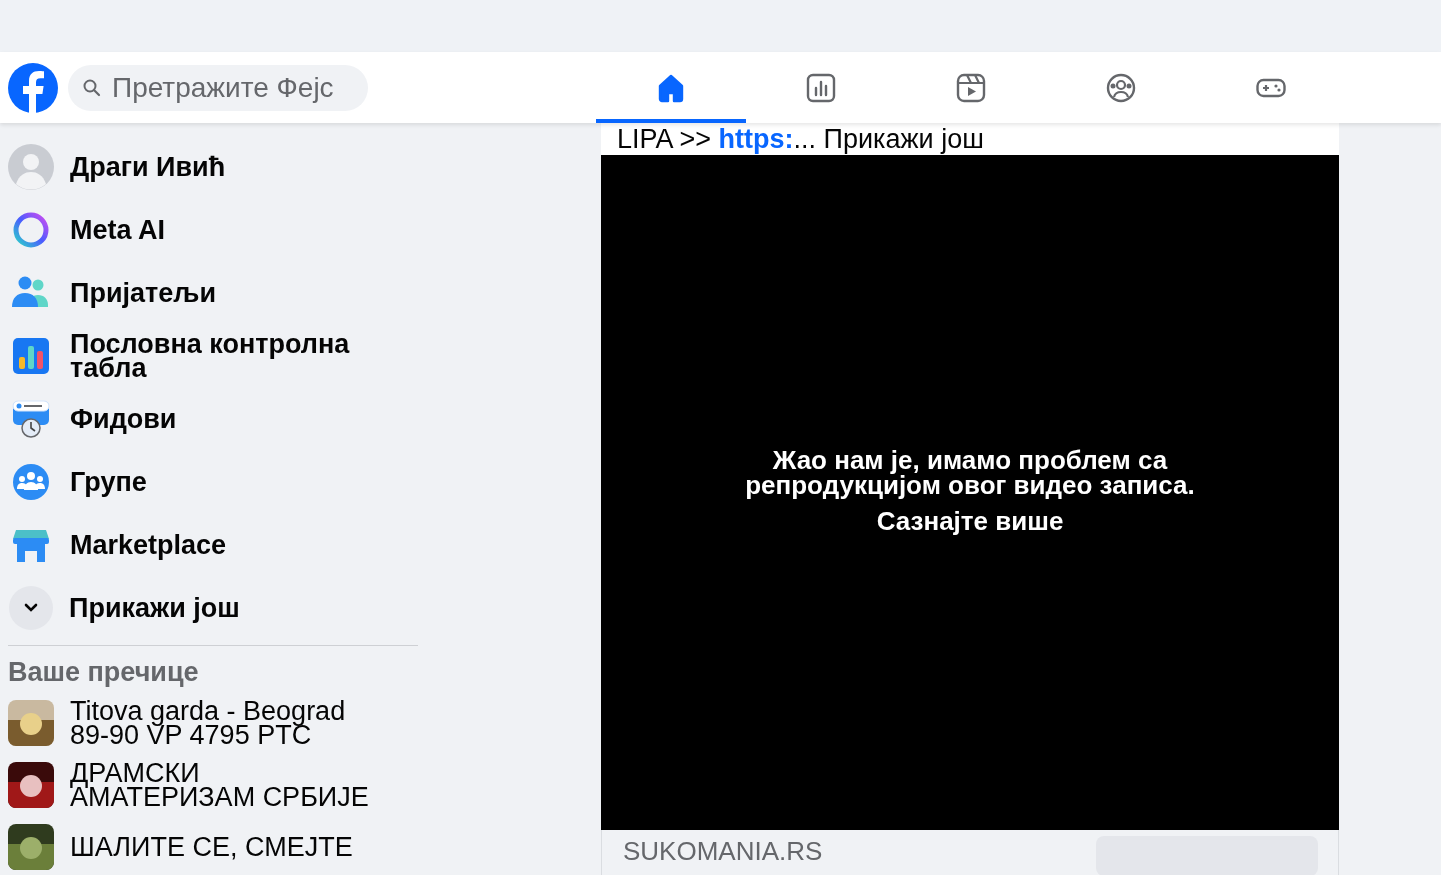  What do you see at coordinates (971, 87) in the screenshot?
I see `video-icon` at bounding box center [971, 87].